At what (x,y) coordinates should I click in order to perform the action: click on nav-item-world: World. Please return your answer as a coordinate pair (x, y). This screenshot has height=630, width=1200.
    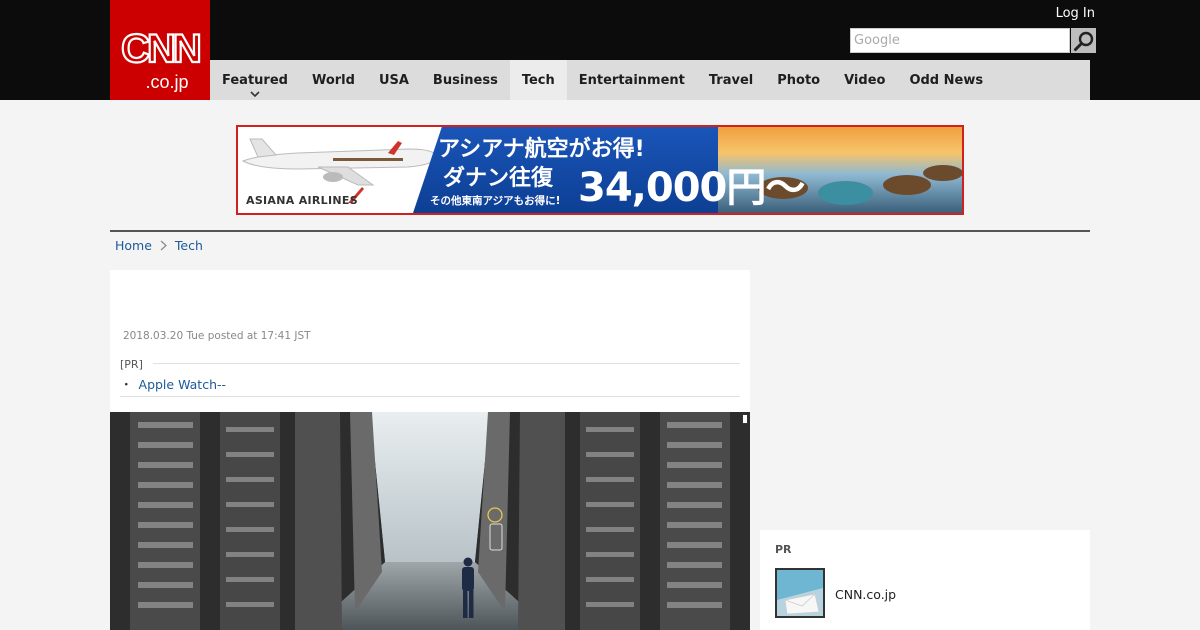
    Looking at the image, I should click on (333, 80).